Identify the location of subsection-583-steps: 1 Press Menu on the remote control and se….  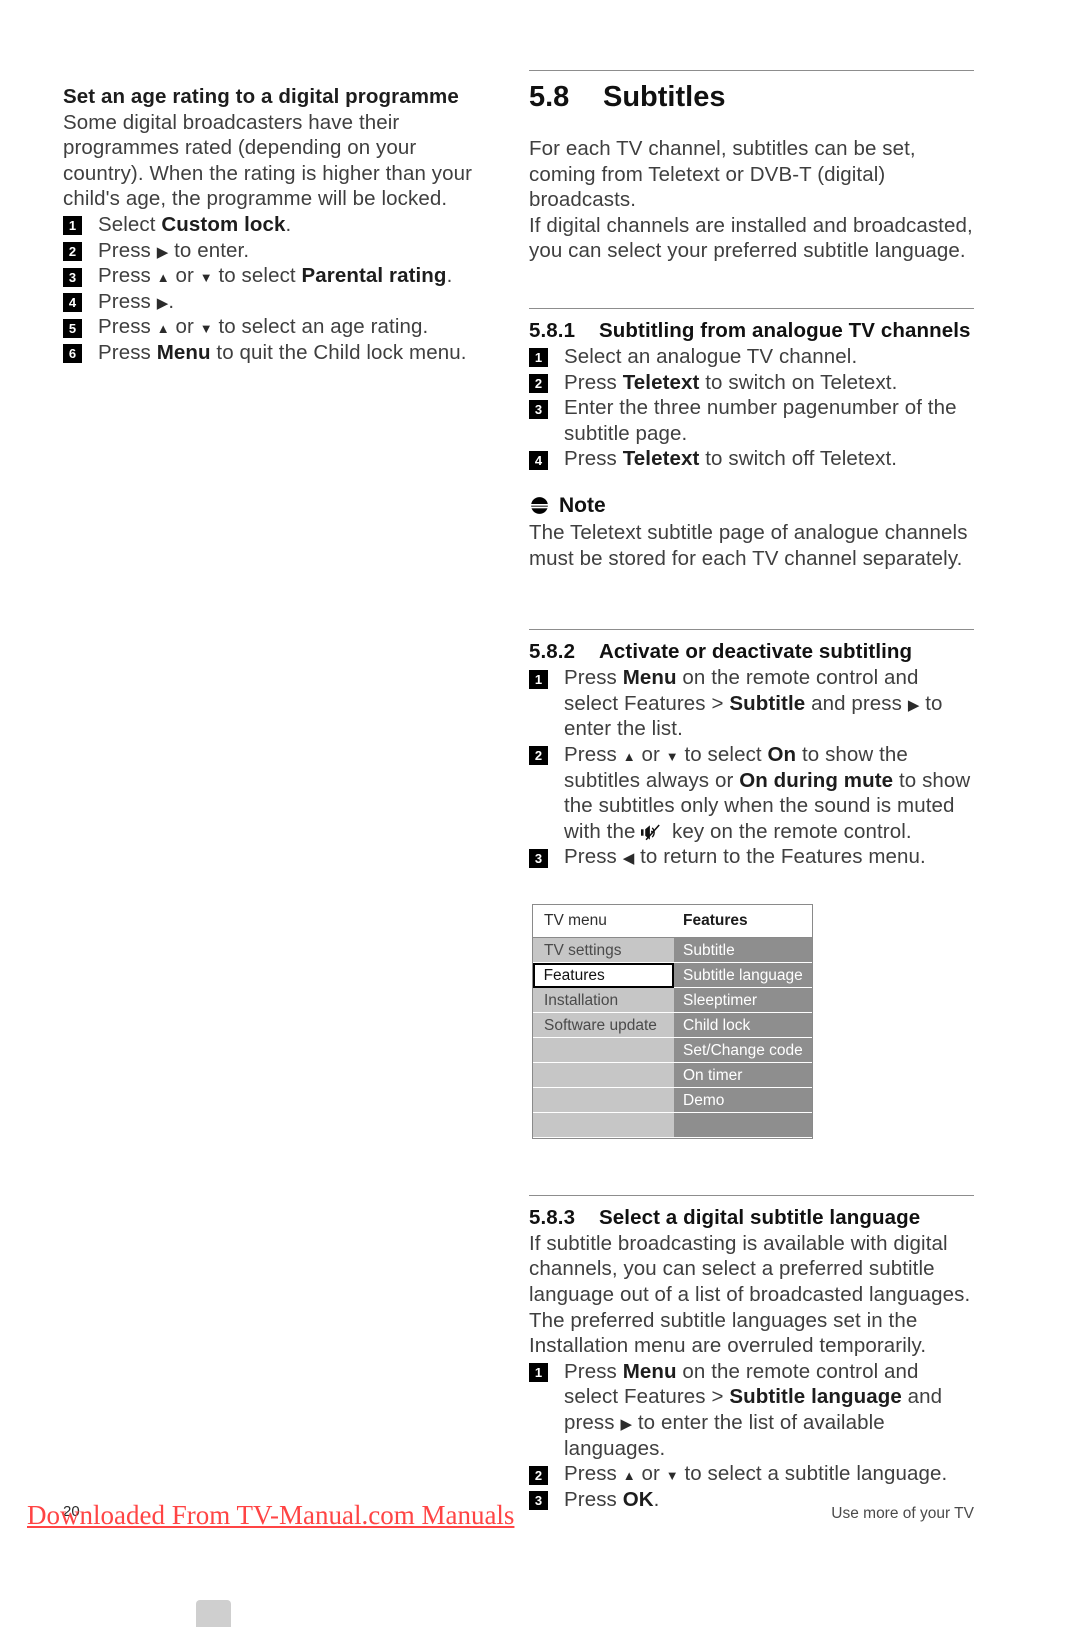
(751, 1436).